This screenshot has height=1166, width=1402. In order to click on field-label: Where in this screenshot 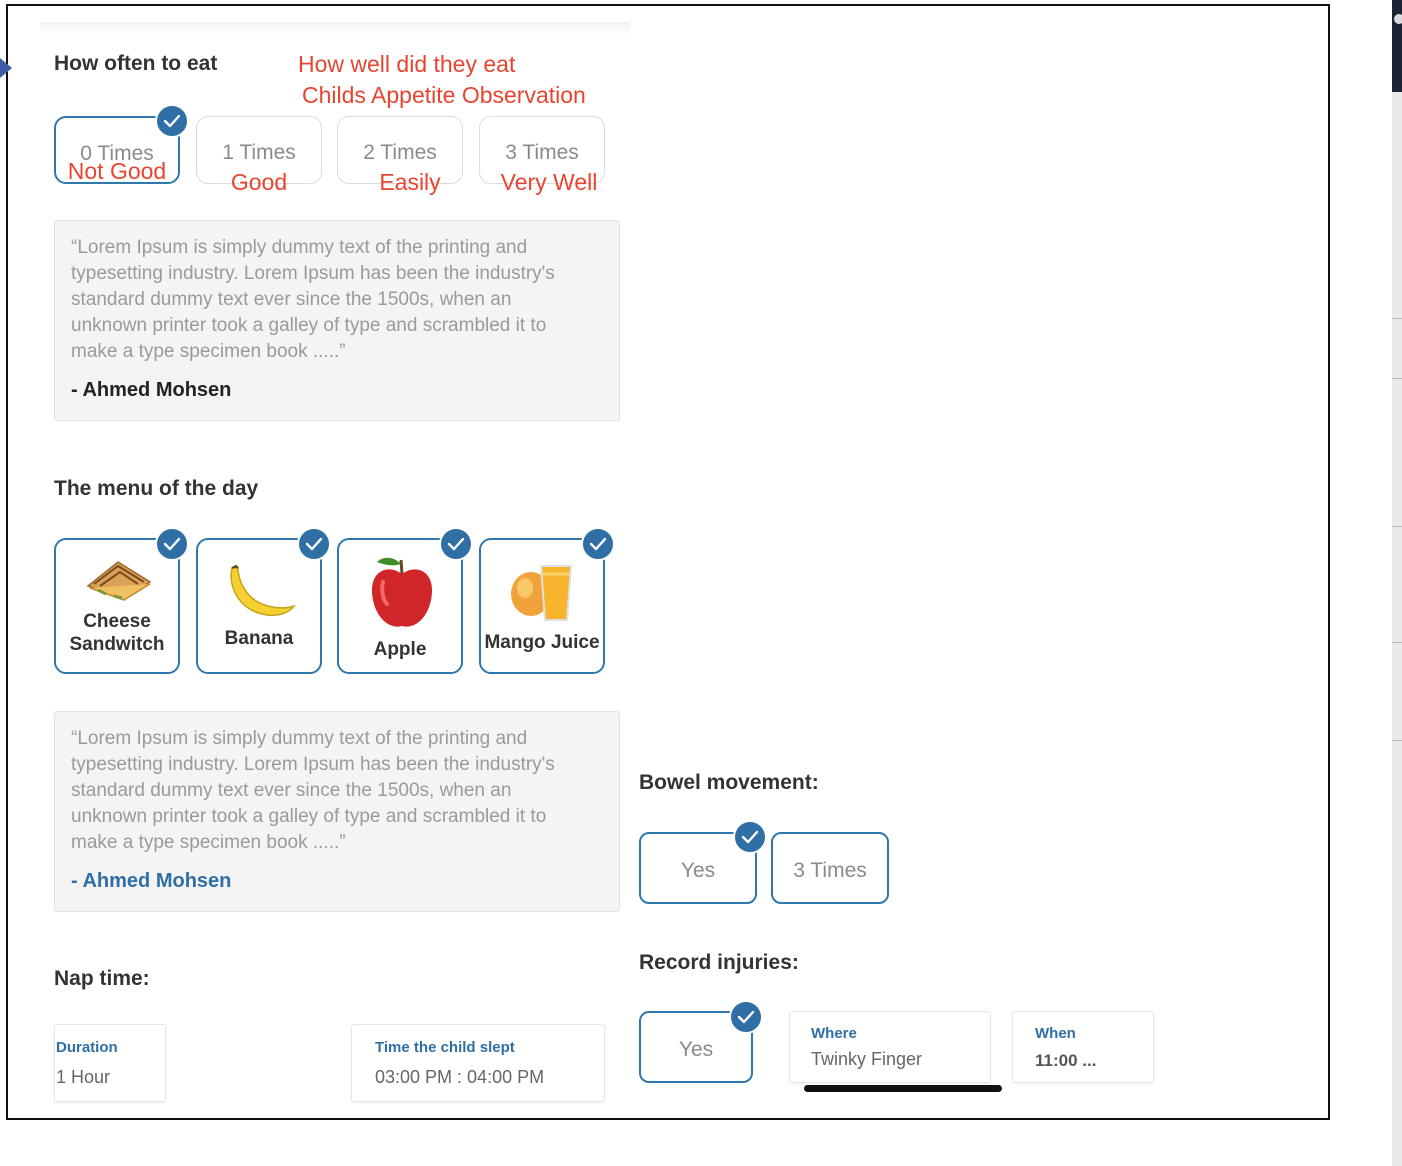, I will do `click(834, 1033)`.